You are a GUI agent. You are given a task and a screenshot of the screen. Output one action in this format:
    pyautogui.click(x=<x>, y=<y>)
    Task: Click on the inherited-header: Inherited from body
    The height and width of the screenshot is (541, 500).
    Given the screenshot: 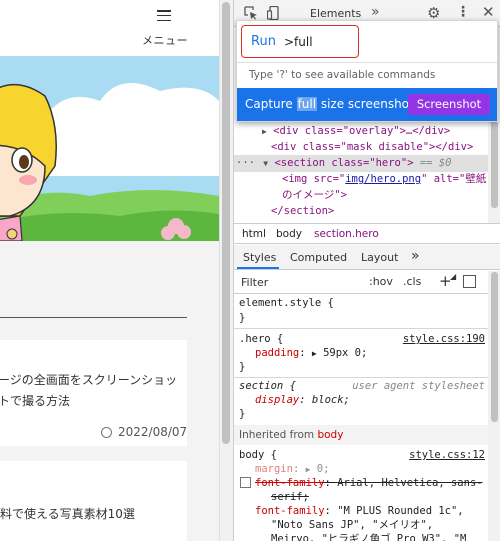 What is the action you would take?
    pyautogui.click(x=367, y=435)
    